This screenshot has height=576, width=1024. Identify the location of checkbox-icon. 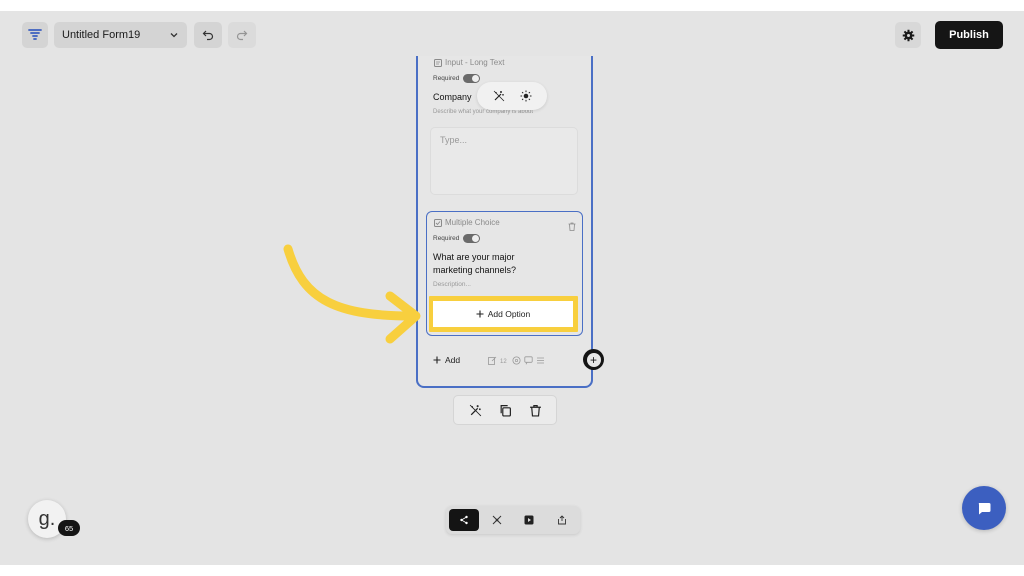
(438, 222).